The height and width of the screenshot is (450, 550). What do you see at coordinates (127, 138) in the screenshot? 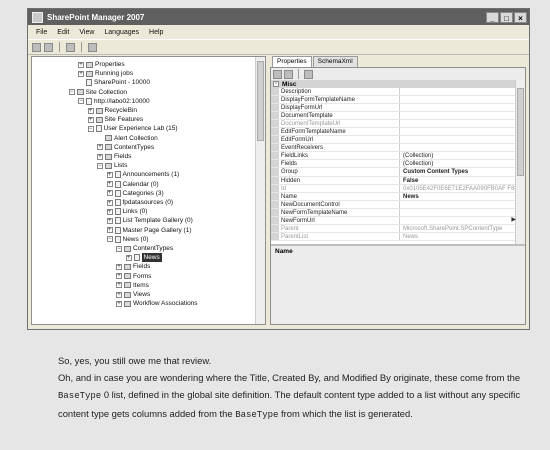
I see `tree-item: +Alert Collection` at bounding box center [127, 138].